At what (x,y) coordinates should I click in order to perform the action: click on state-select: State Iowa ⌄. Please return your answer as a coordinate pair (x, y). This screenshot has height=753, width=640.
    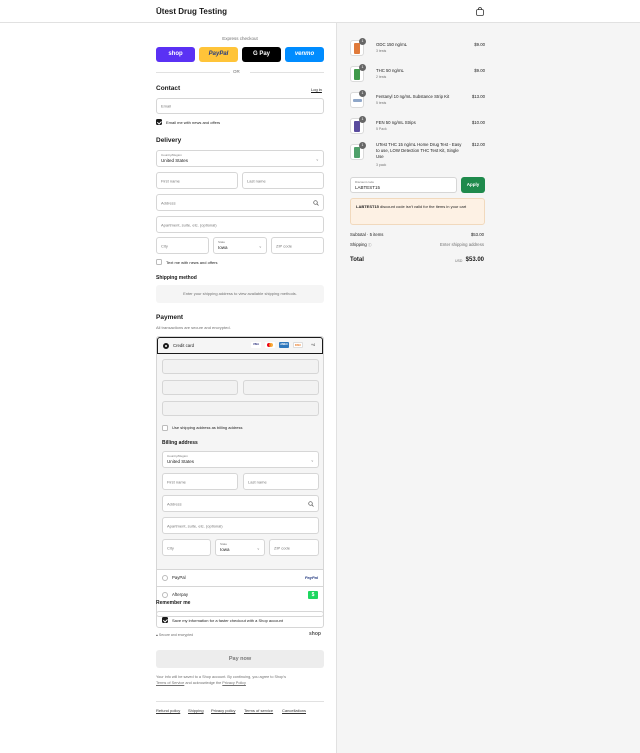
    Looking at the image, I should click on (240, 245).